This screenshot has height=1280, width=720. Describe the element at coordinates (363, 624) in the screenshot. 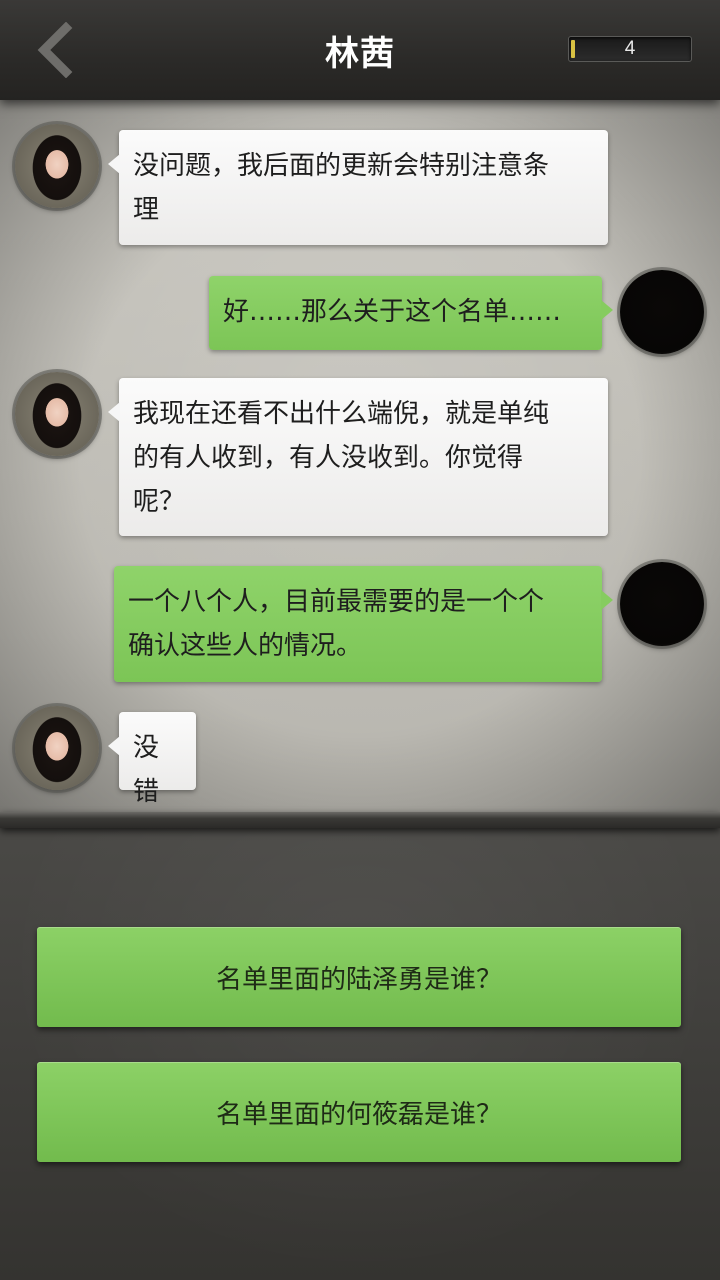

I see `message-bubble-self: 一个八个人，目前最需要的是一个个 确认这些人的情况。` at that location.